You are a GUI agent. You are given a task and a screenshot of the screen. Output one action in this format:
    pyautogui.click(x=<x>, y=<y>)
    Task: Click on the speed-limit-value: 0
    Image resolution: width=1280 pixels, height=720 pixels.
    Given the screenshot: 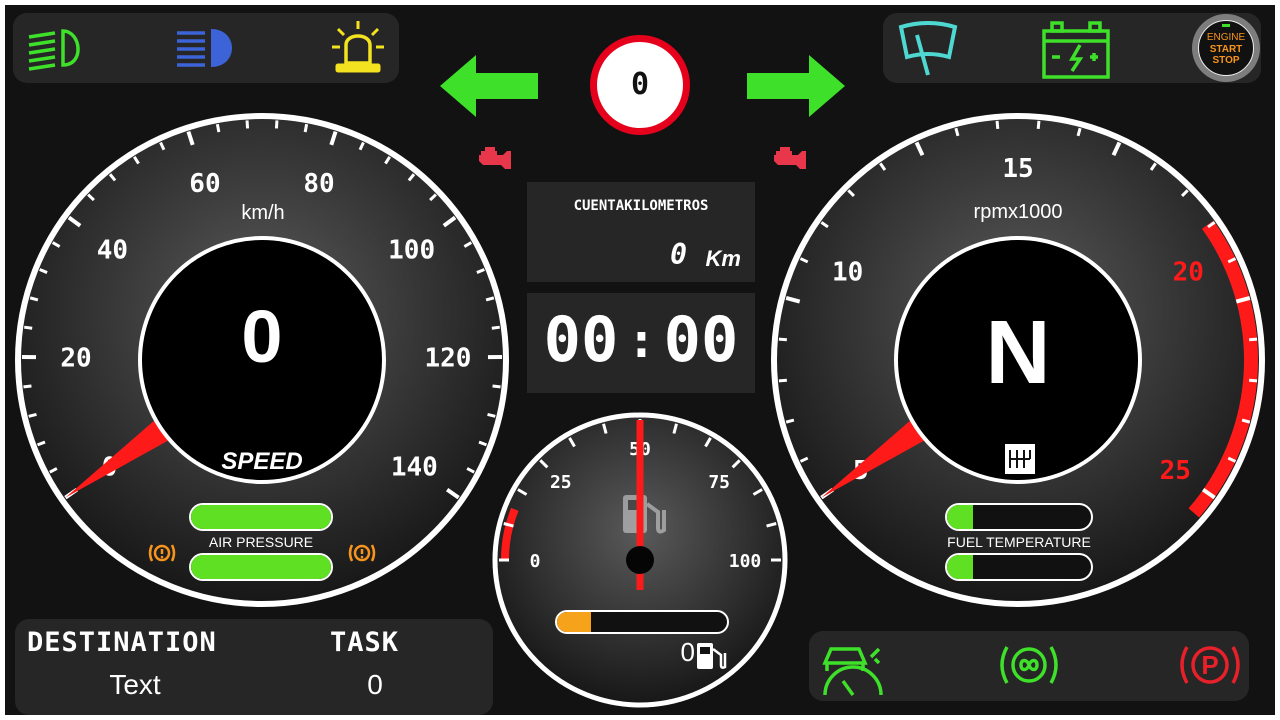 What is the action you would take?
    pyautogui.click(x=640, y=84)
    